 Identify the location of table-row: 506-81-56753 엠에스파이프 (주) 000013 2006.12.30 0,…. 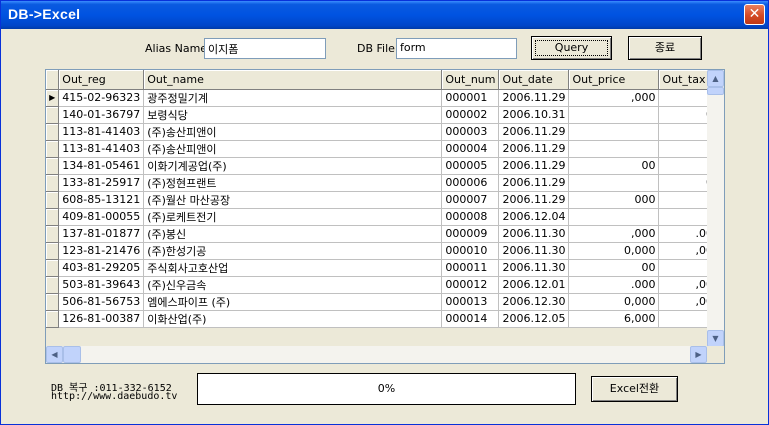
(385, 302).